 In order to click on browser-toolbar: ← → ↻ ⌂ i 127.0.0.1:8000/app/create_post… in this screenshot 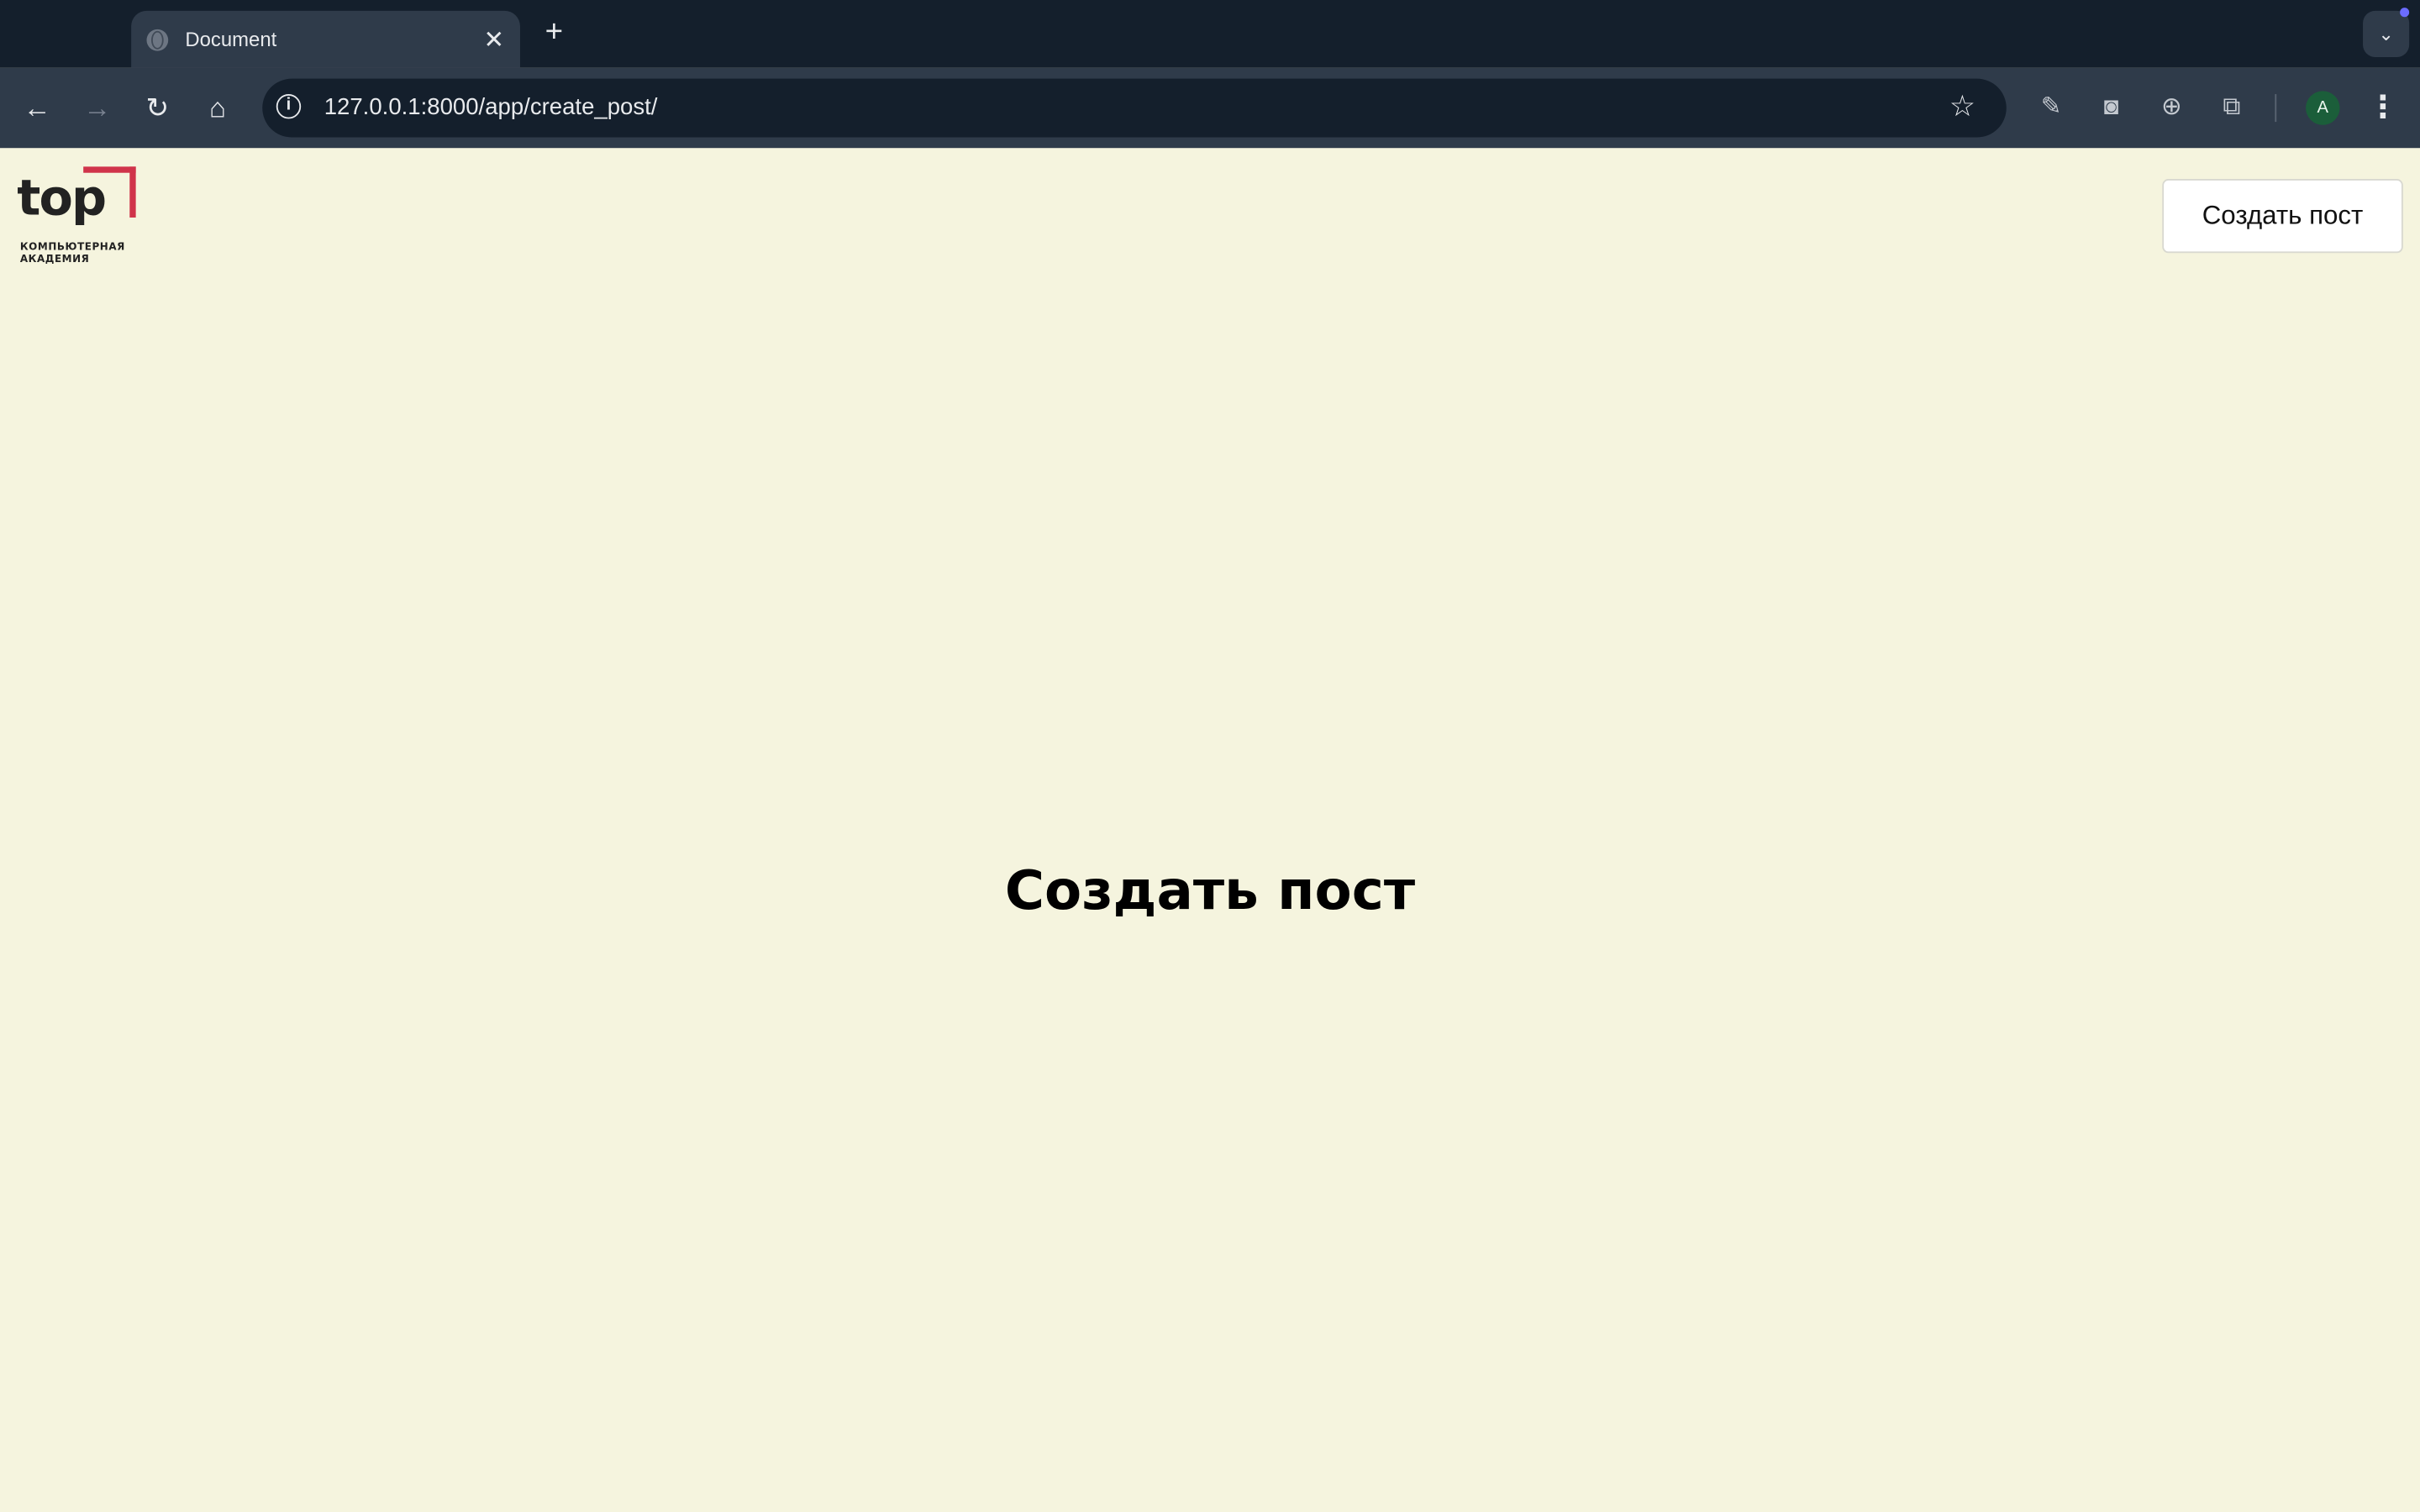, I will do `click(1210, 108)`.